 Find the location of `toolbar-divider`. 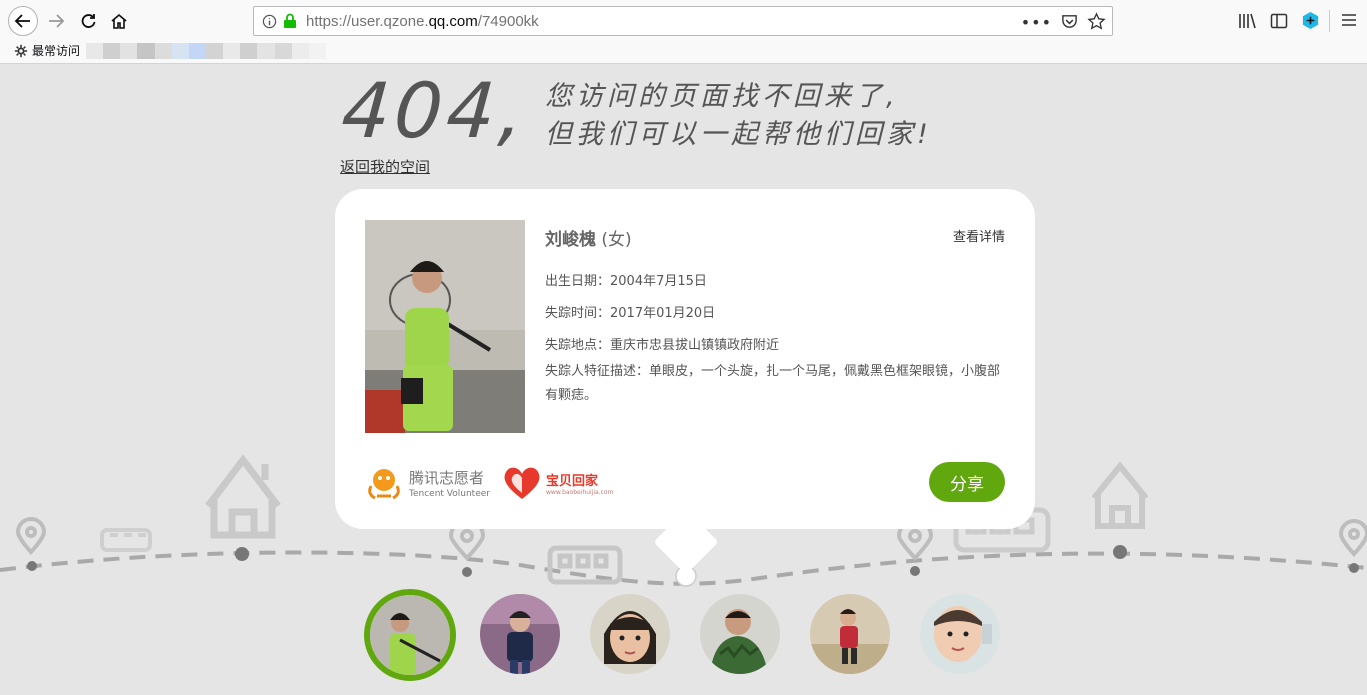

toolbar-divider is located at coordinates (1329, 21).